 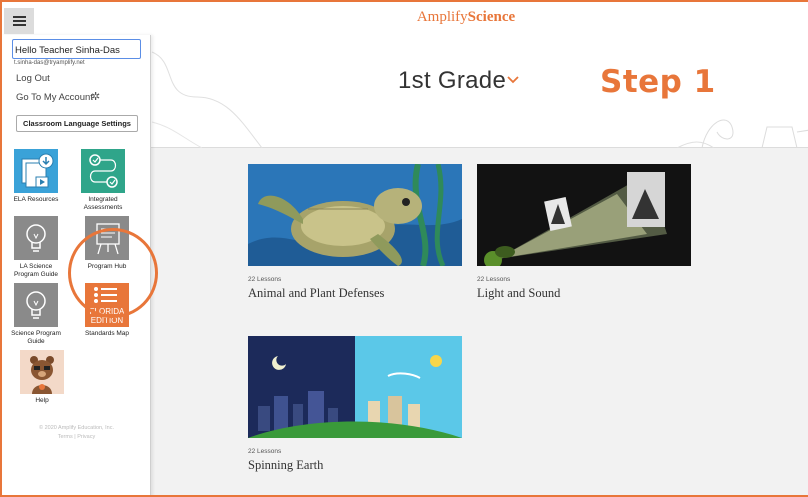 I want to click on tile-label: ELA Resources, so click(x=36, y=199).